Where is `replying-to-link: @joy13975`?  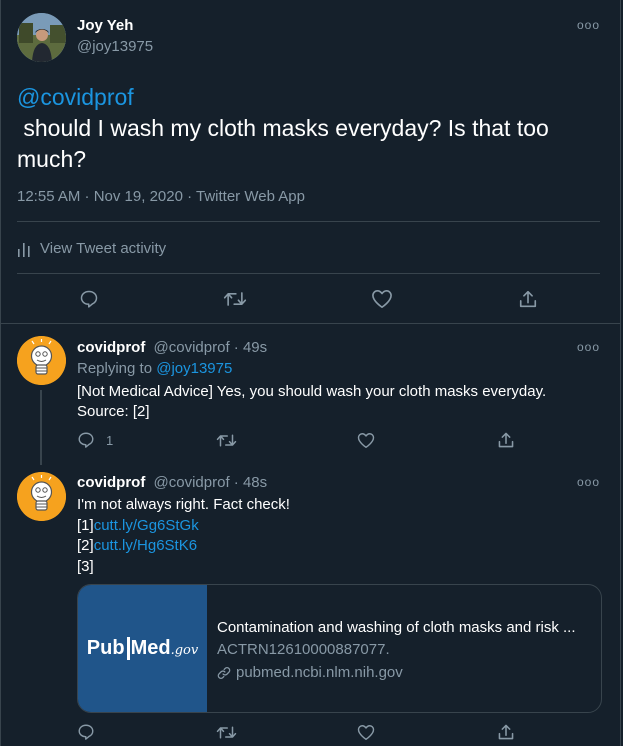 replying-to-link: @joy13975 is located at coordinates (194, 368).